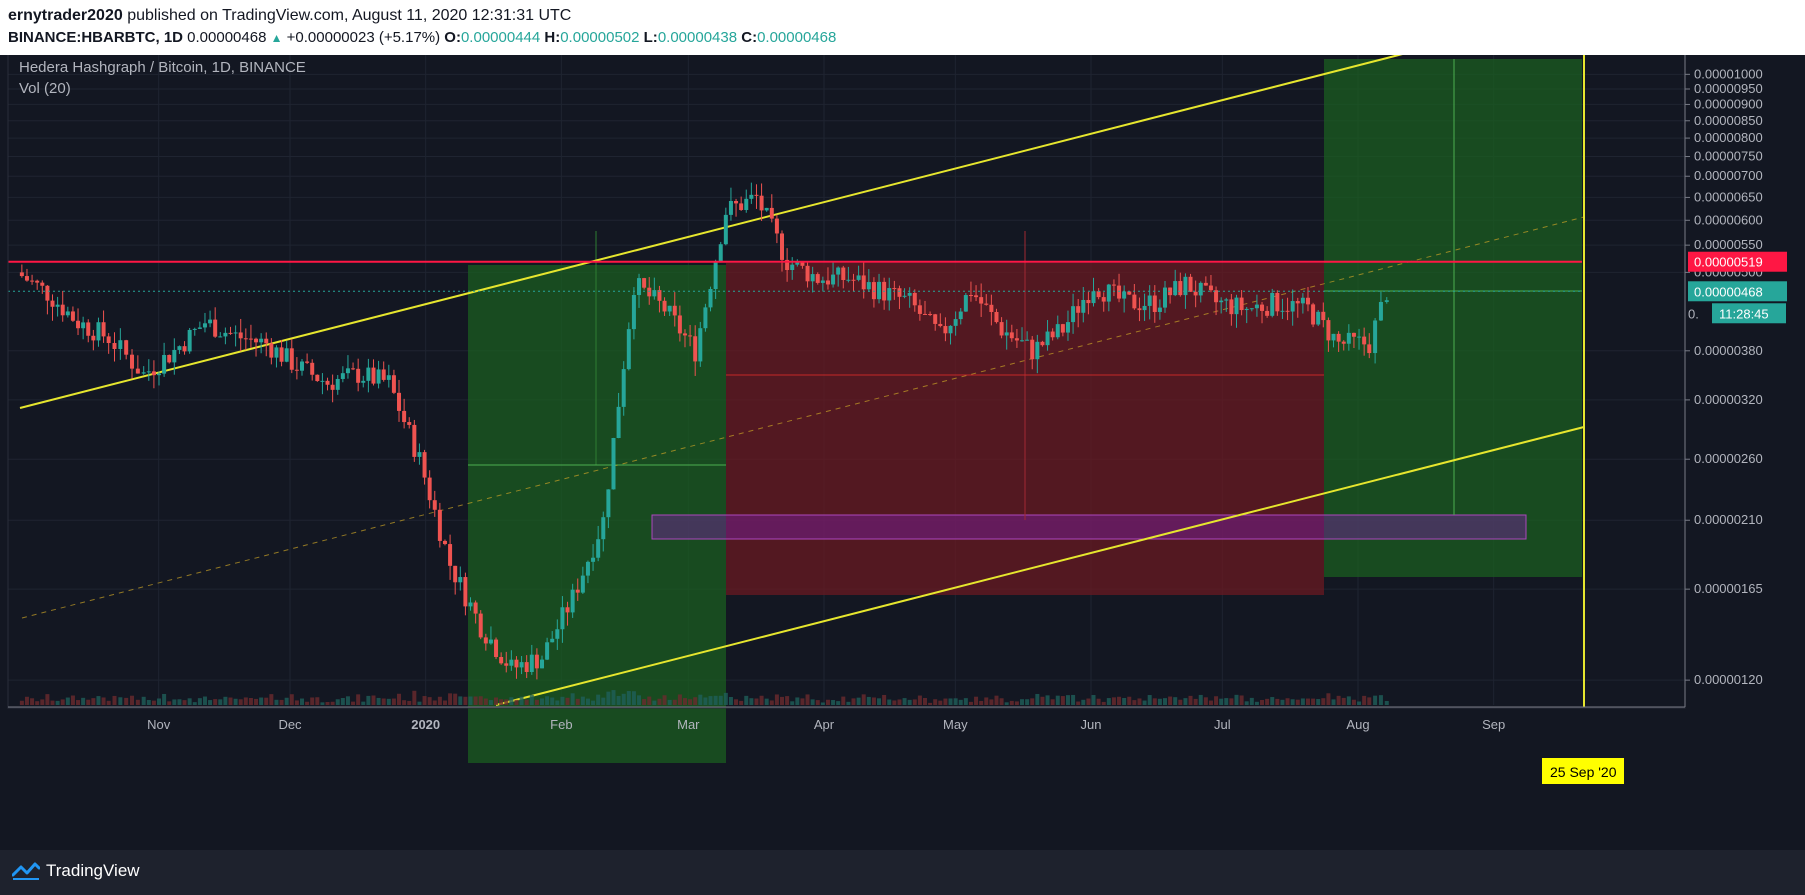  I want to click on time-tick-label: Jul, so click(1222, 724).